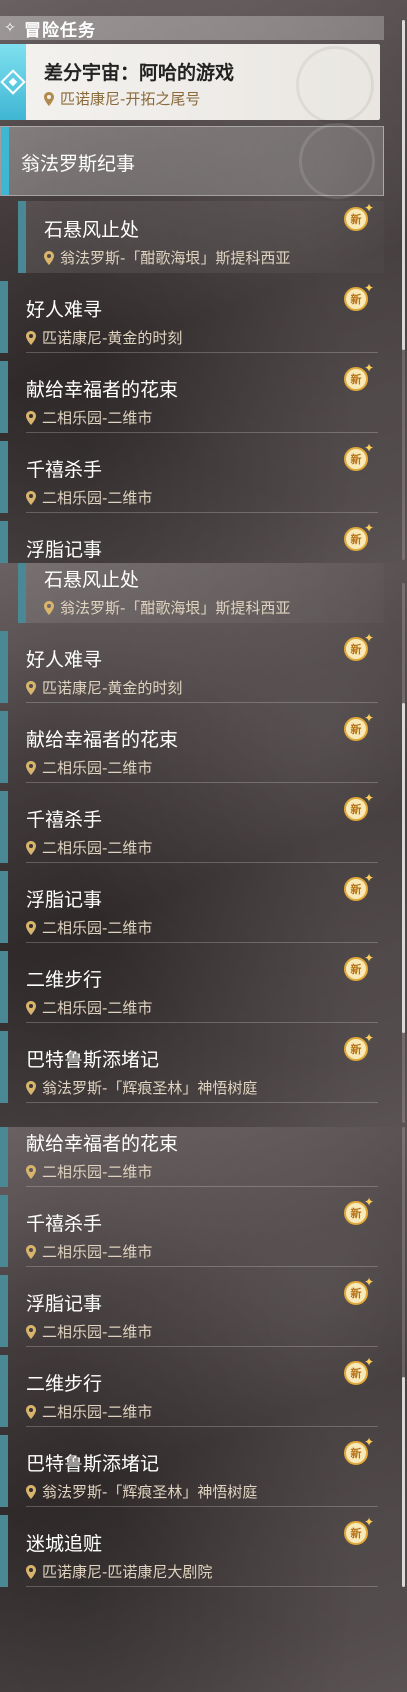 Image resolution: width=407 pixels, height=1692 pixels. I want to click on quest-row: 献给幸福者的花束 二相乐园-二维市, so click(192, 1161).